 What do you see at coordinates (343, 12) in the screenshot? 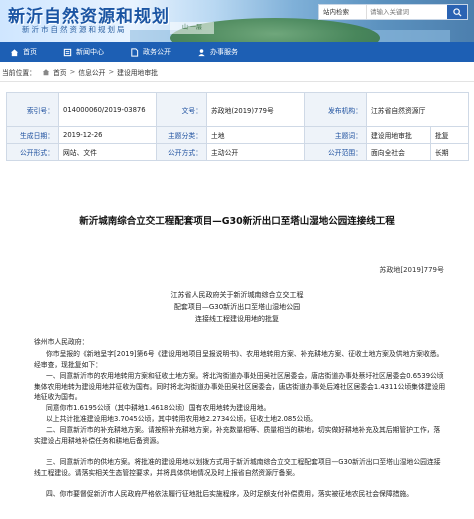
I see `search-scope-select: 站内检索` at bounding box center [343, 12].